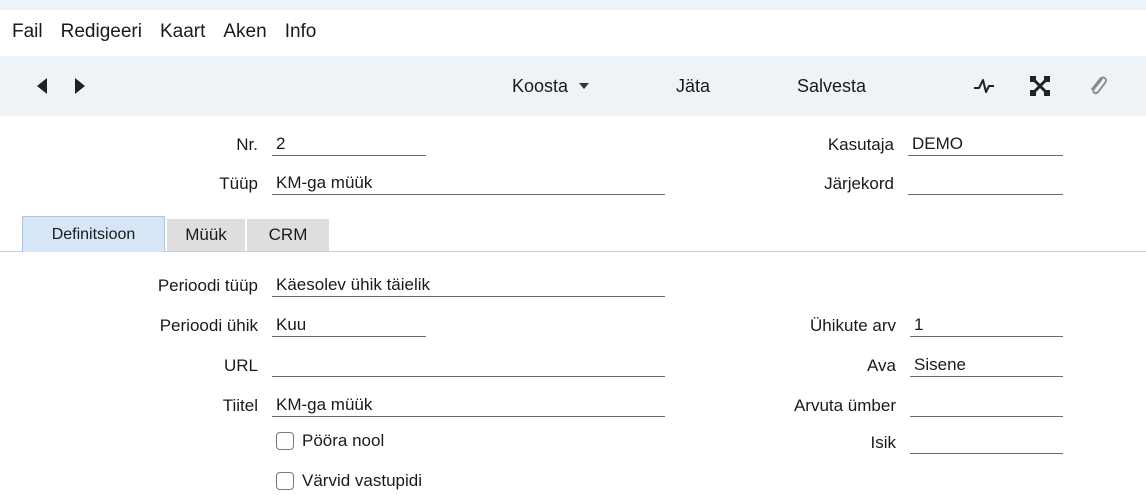 Image resolution: width=1146 pixels, height=495 pixels. I want to click on tab-crm: CRM, so click(288, 235).